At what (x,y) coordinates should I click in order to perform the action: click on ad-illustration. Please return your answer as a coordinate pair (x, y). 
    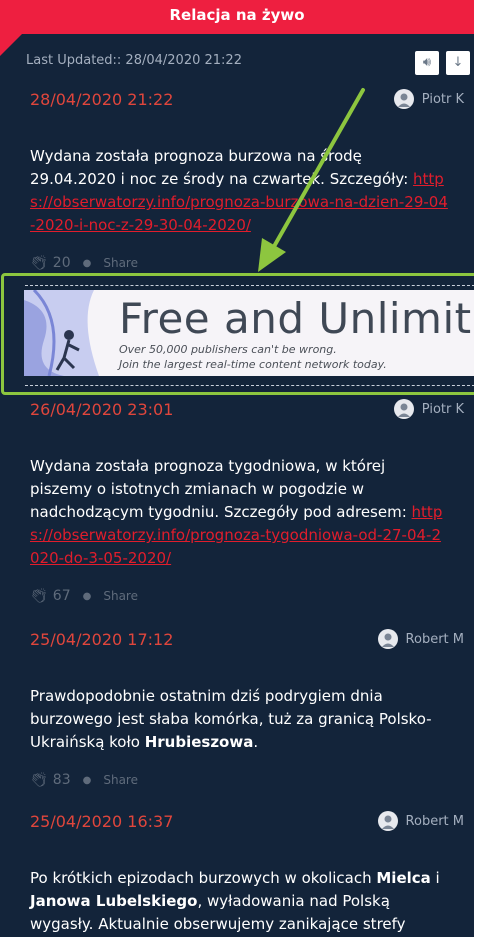
    Looking at the image, I should click on (71, 333).